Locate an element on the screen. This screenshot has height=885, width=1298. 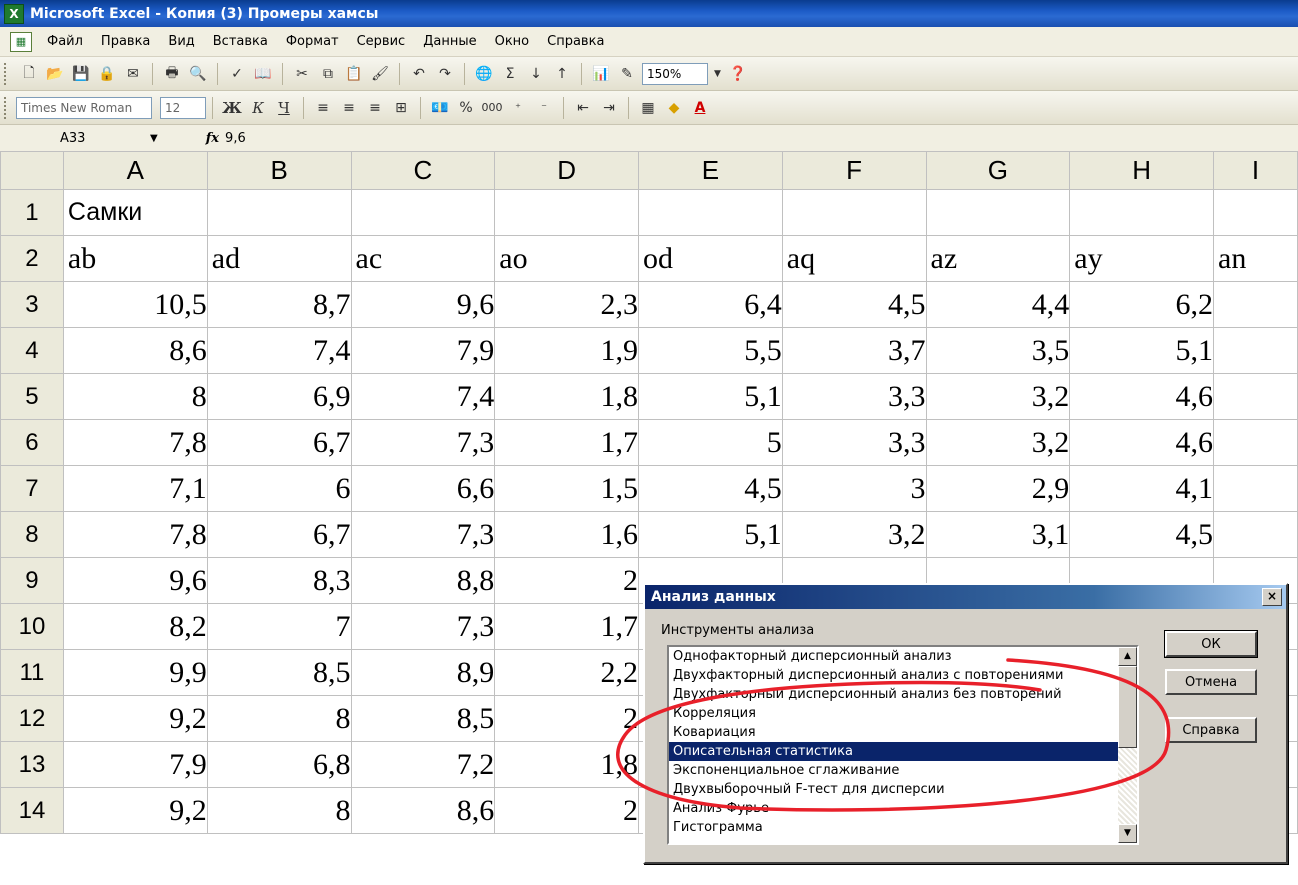
cell: 2,2 is located at coordinates (566, 672).